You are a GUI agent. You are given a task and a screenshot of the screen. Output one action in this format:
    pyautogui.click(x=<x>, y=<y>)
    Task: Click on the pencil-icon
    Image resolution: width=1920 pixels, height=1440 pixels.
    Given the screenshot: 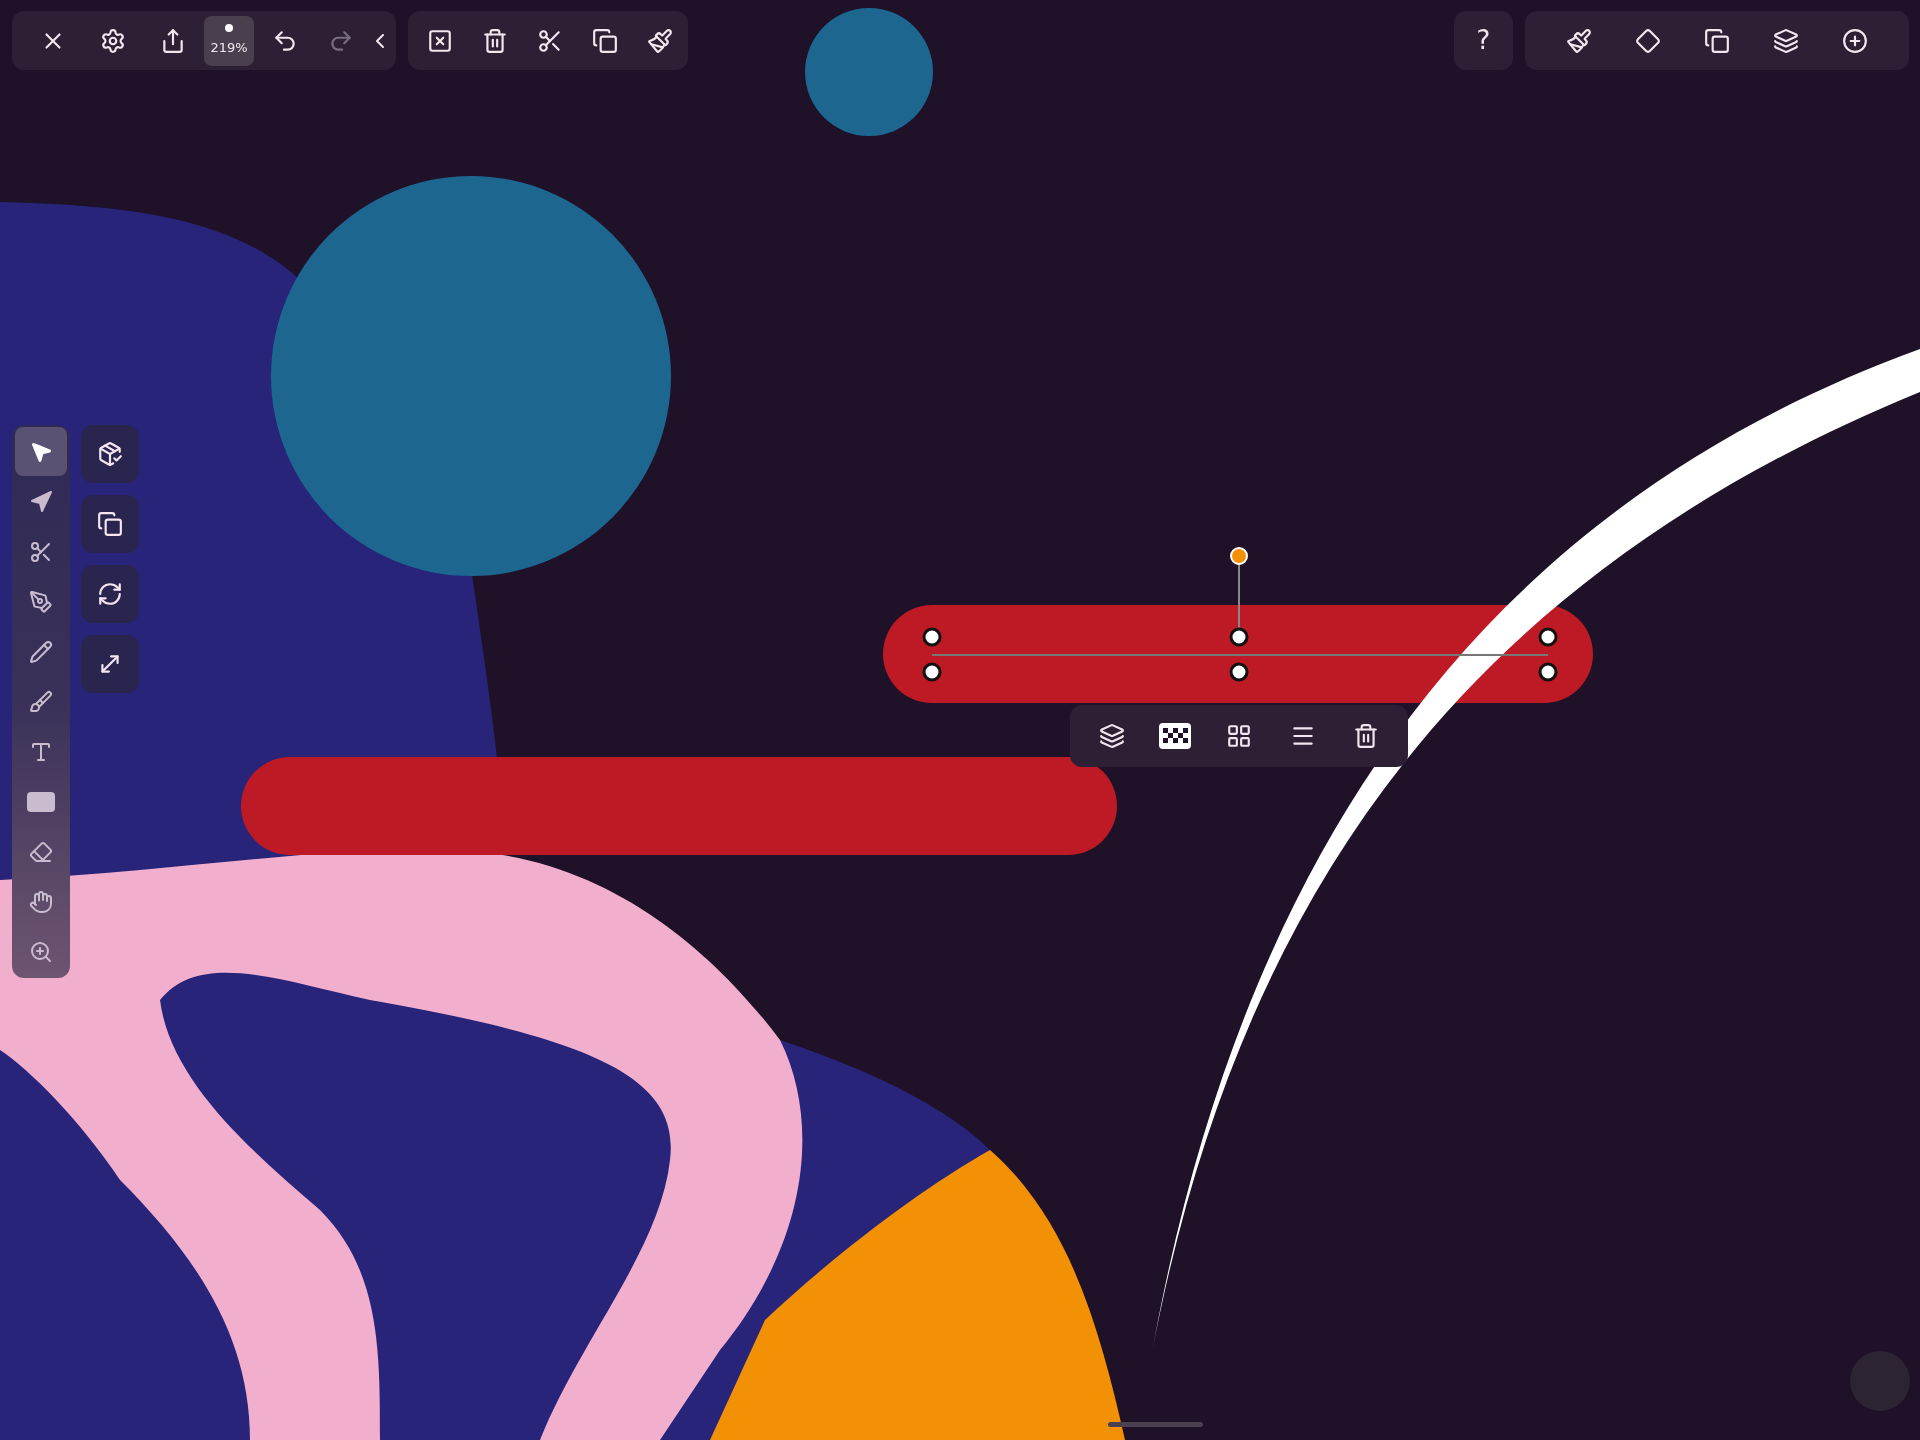 What is the action you would take?
    pyautogui.click(x=41, y=651)
    